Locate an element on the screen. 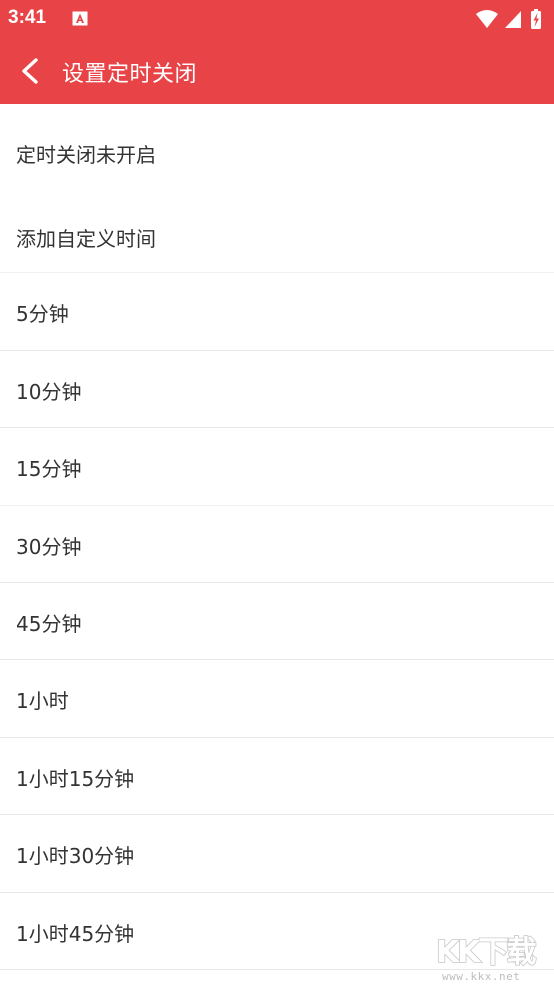 The width and height of the screenshot is (554, 984). page-title: 设置定时关闭 is located at coordinates (130, 74).